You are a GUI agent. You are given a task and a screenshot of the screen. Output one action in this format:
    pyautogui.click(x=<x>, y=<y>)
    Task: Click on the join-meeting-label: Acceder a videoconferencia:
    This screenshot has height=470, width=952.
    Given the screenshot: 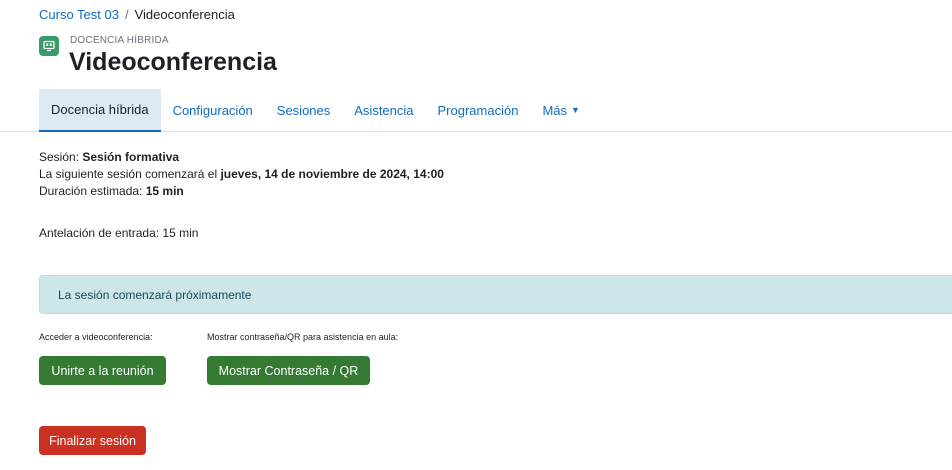 What is the action you would take?
    pyautogui.click(x=96, y=337)
    